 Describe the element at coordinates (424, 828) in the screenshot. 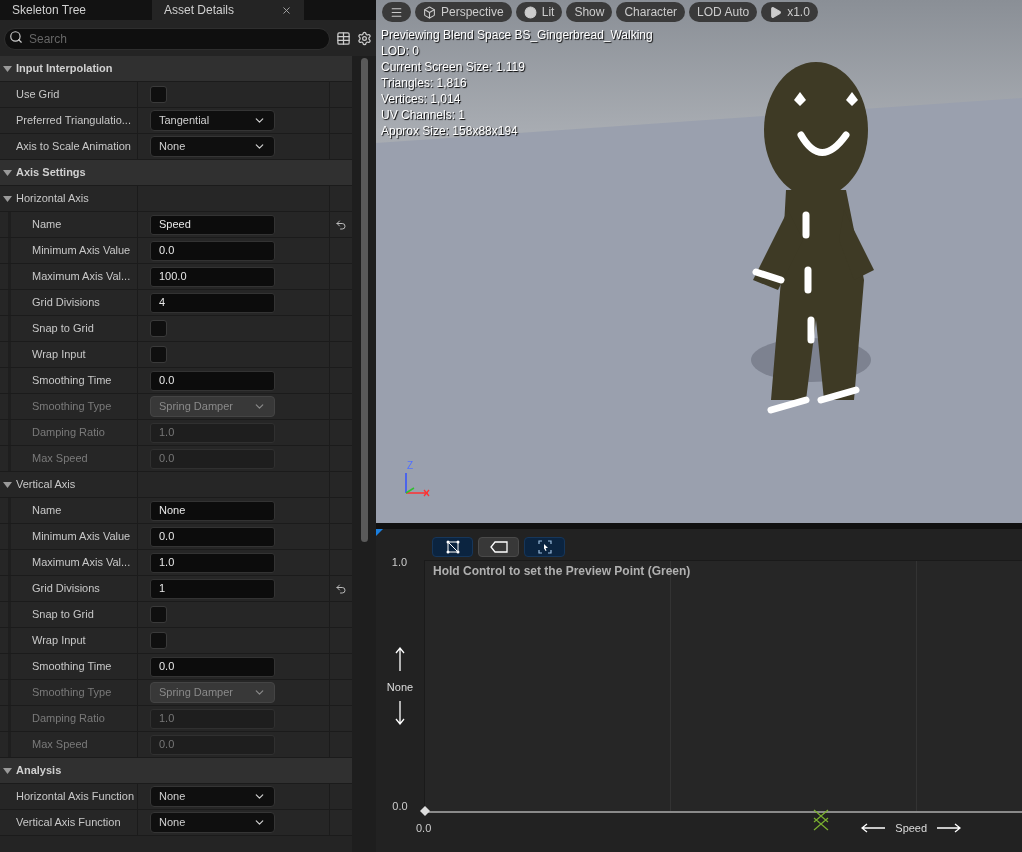

I see `x-axis-min: 0.0` at that location.